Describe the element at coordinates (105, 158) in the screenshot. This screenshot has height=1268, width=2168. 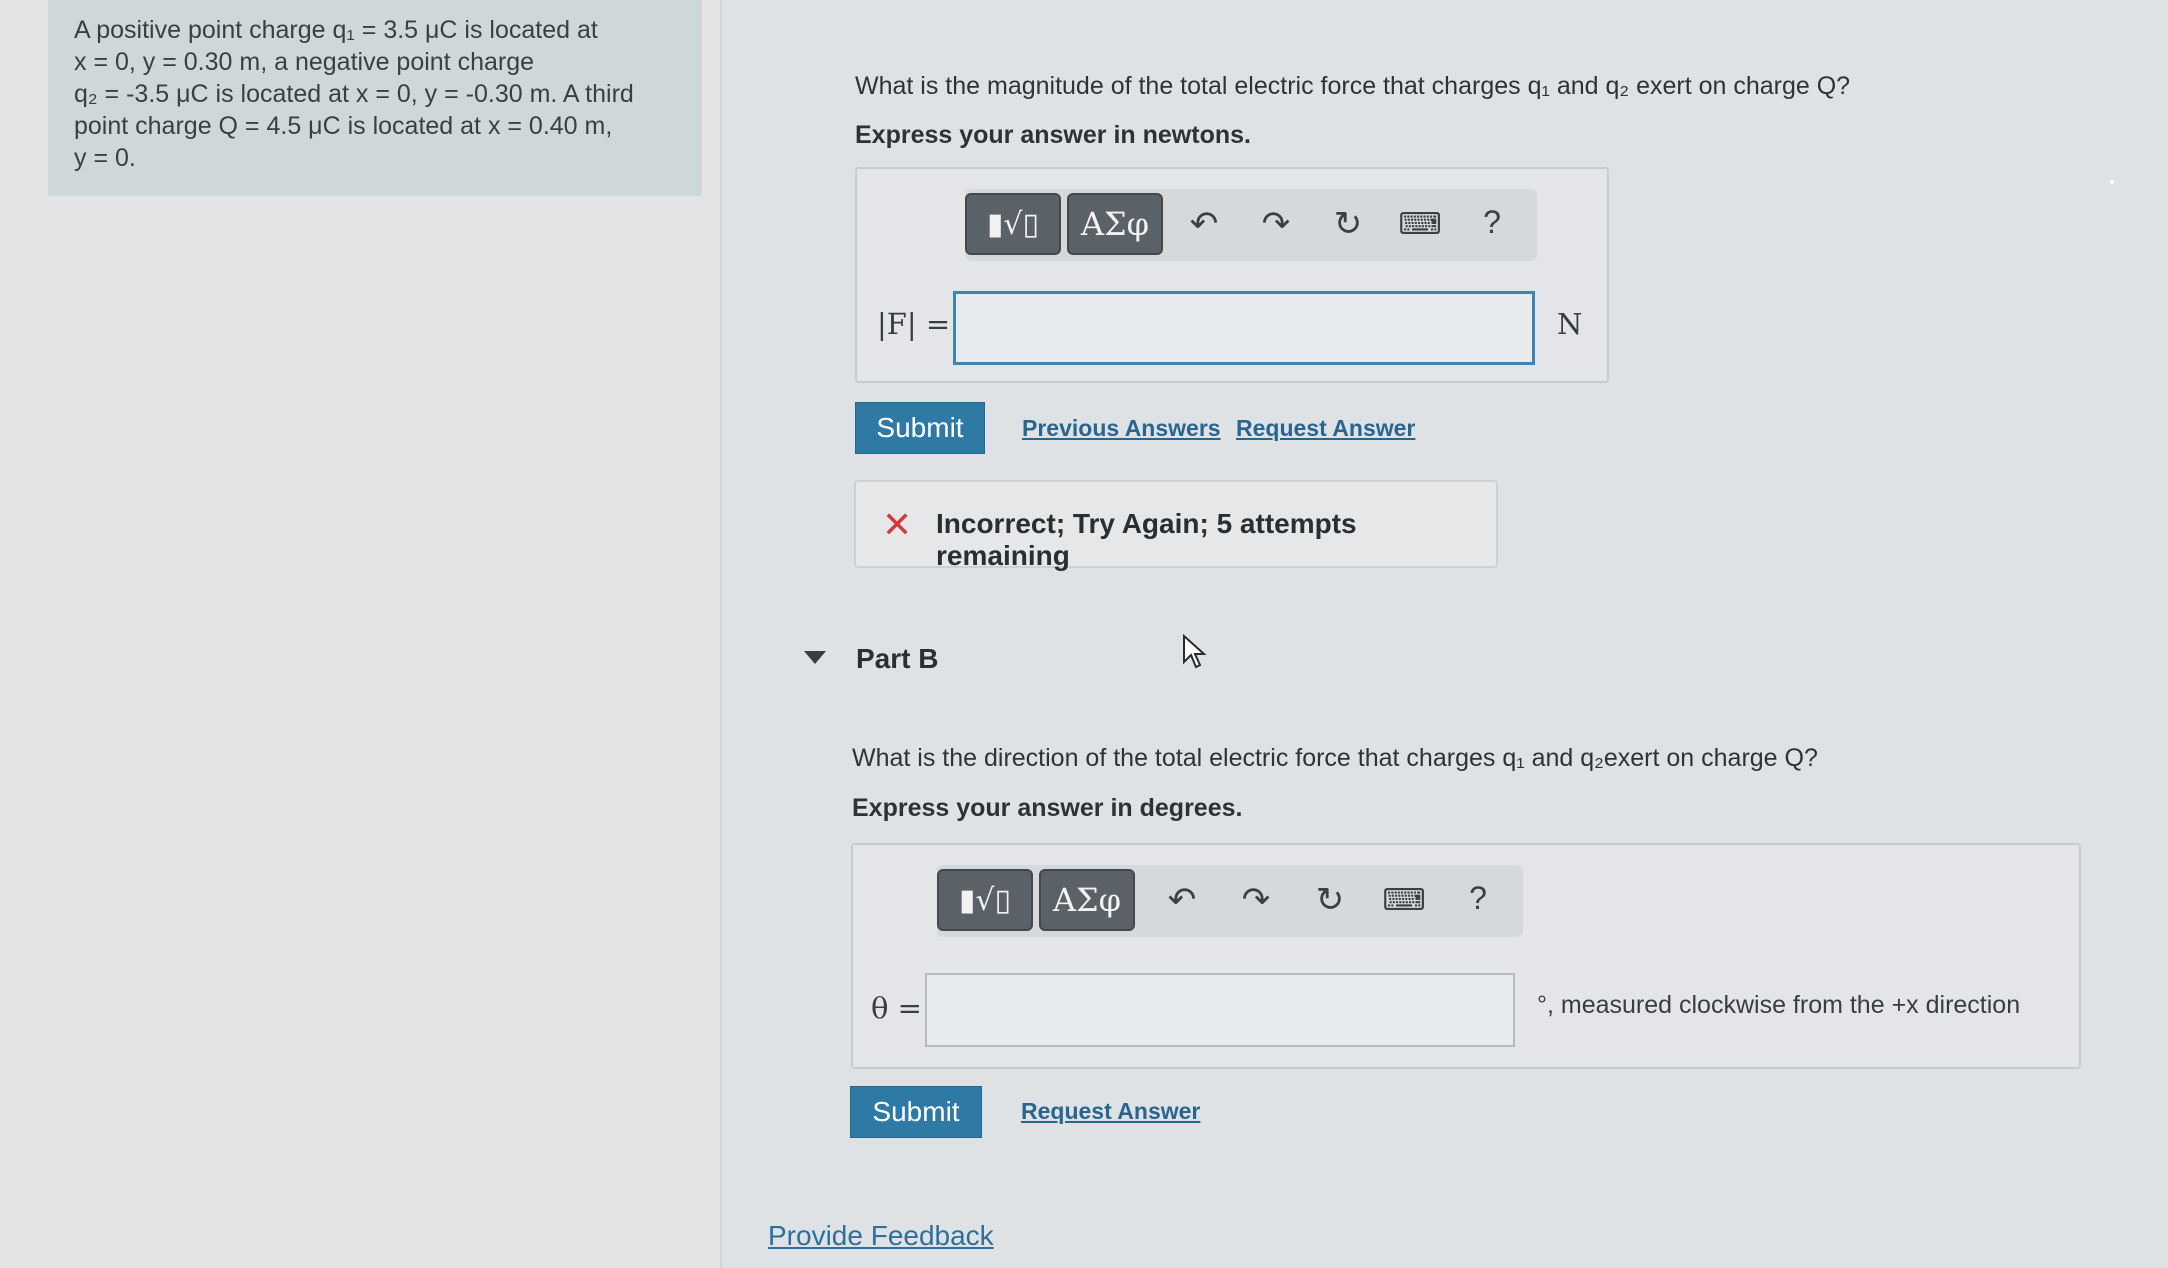
I see `problem-line: y = 0.` at that location.